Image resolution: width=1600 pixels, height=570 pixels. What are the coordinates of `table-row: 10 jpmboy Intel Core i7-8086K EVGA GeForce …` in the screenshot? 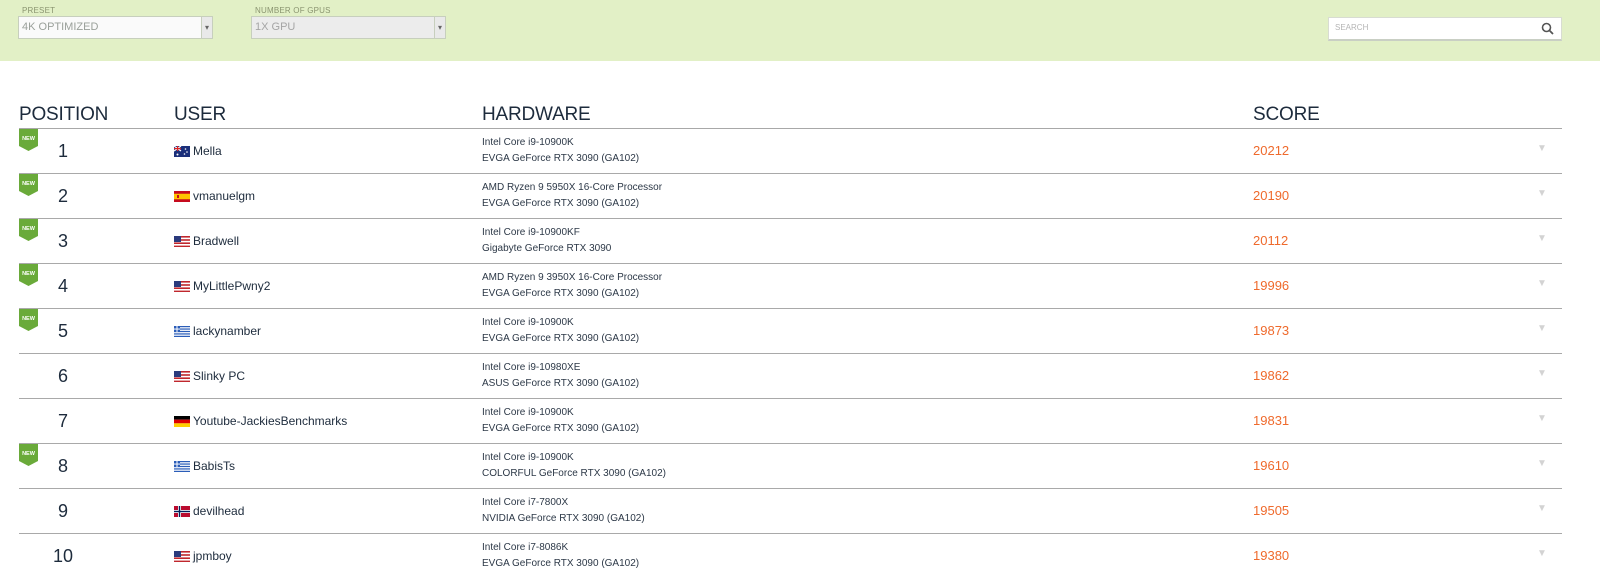 It's located at (790, 552).